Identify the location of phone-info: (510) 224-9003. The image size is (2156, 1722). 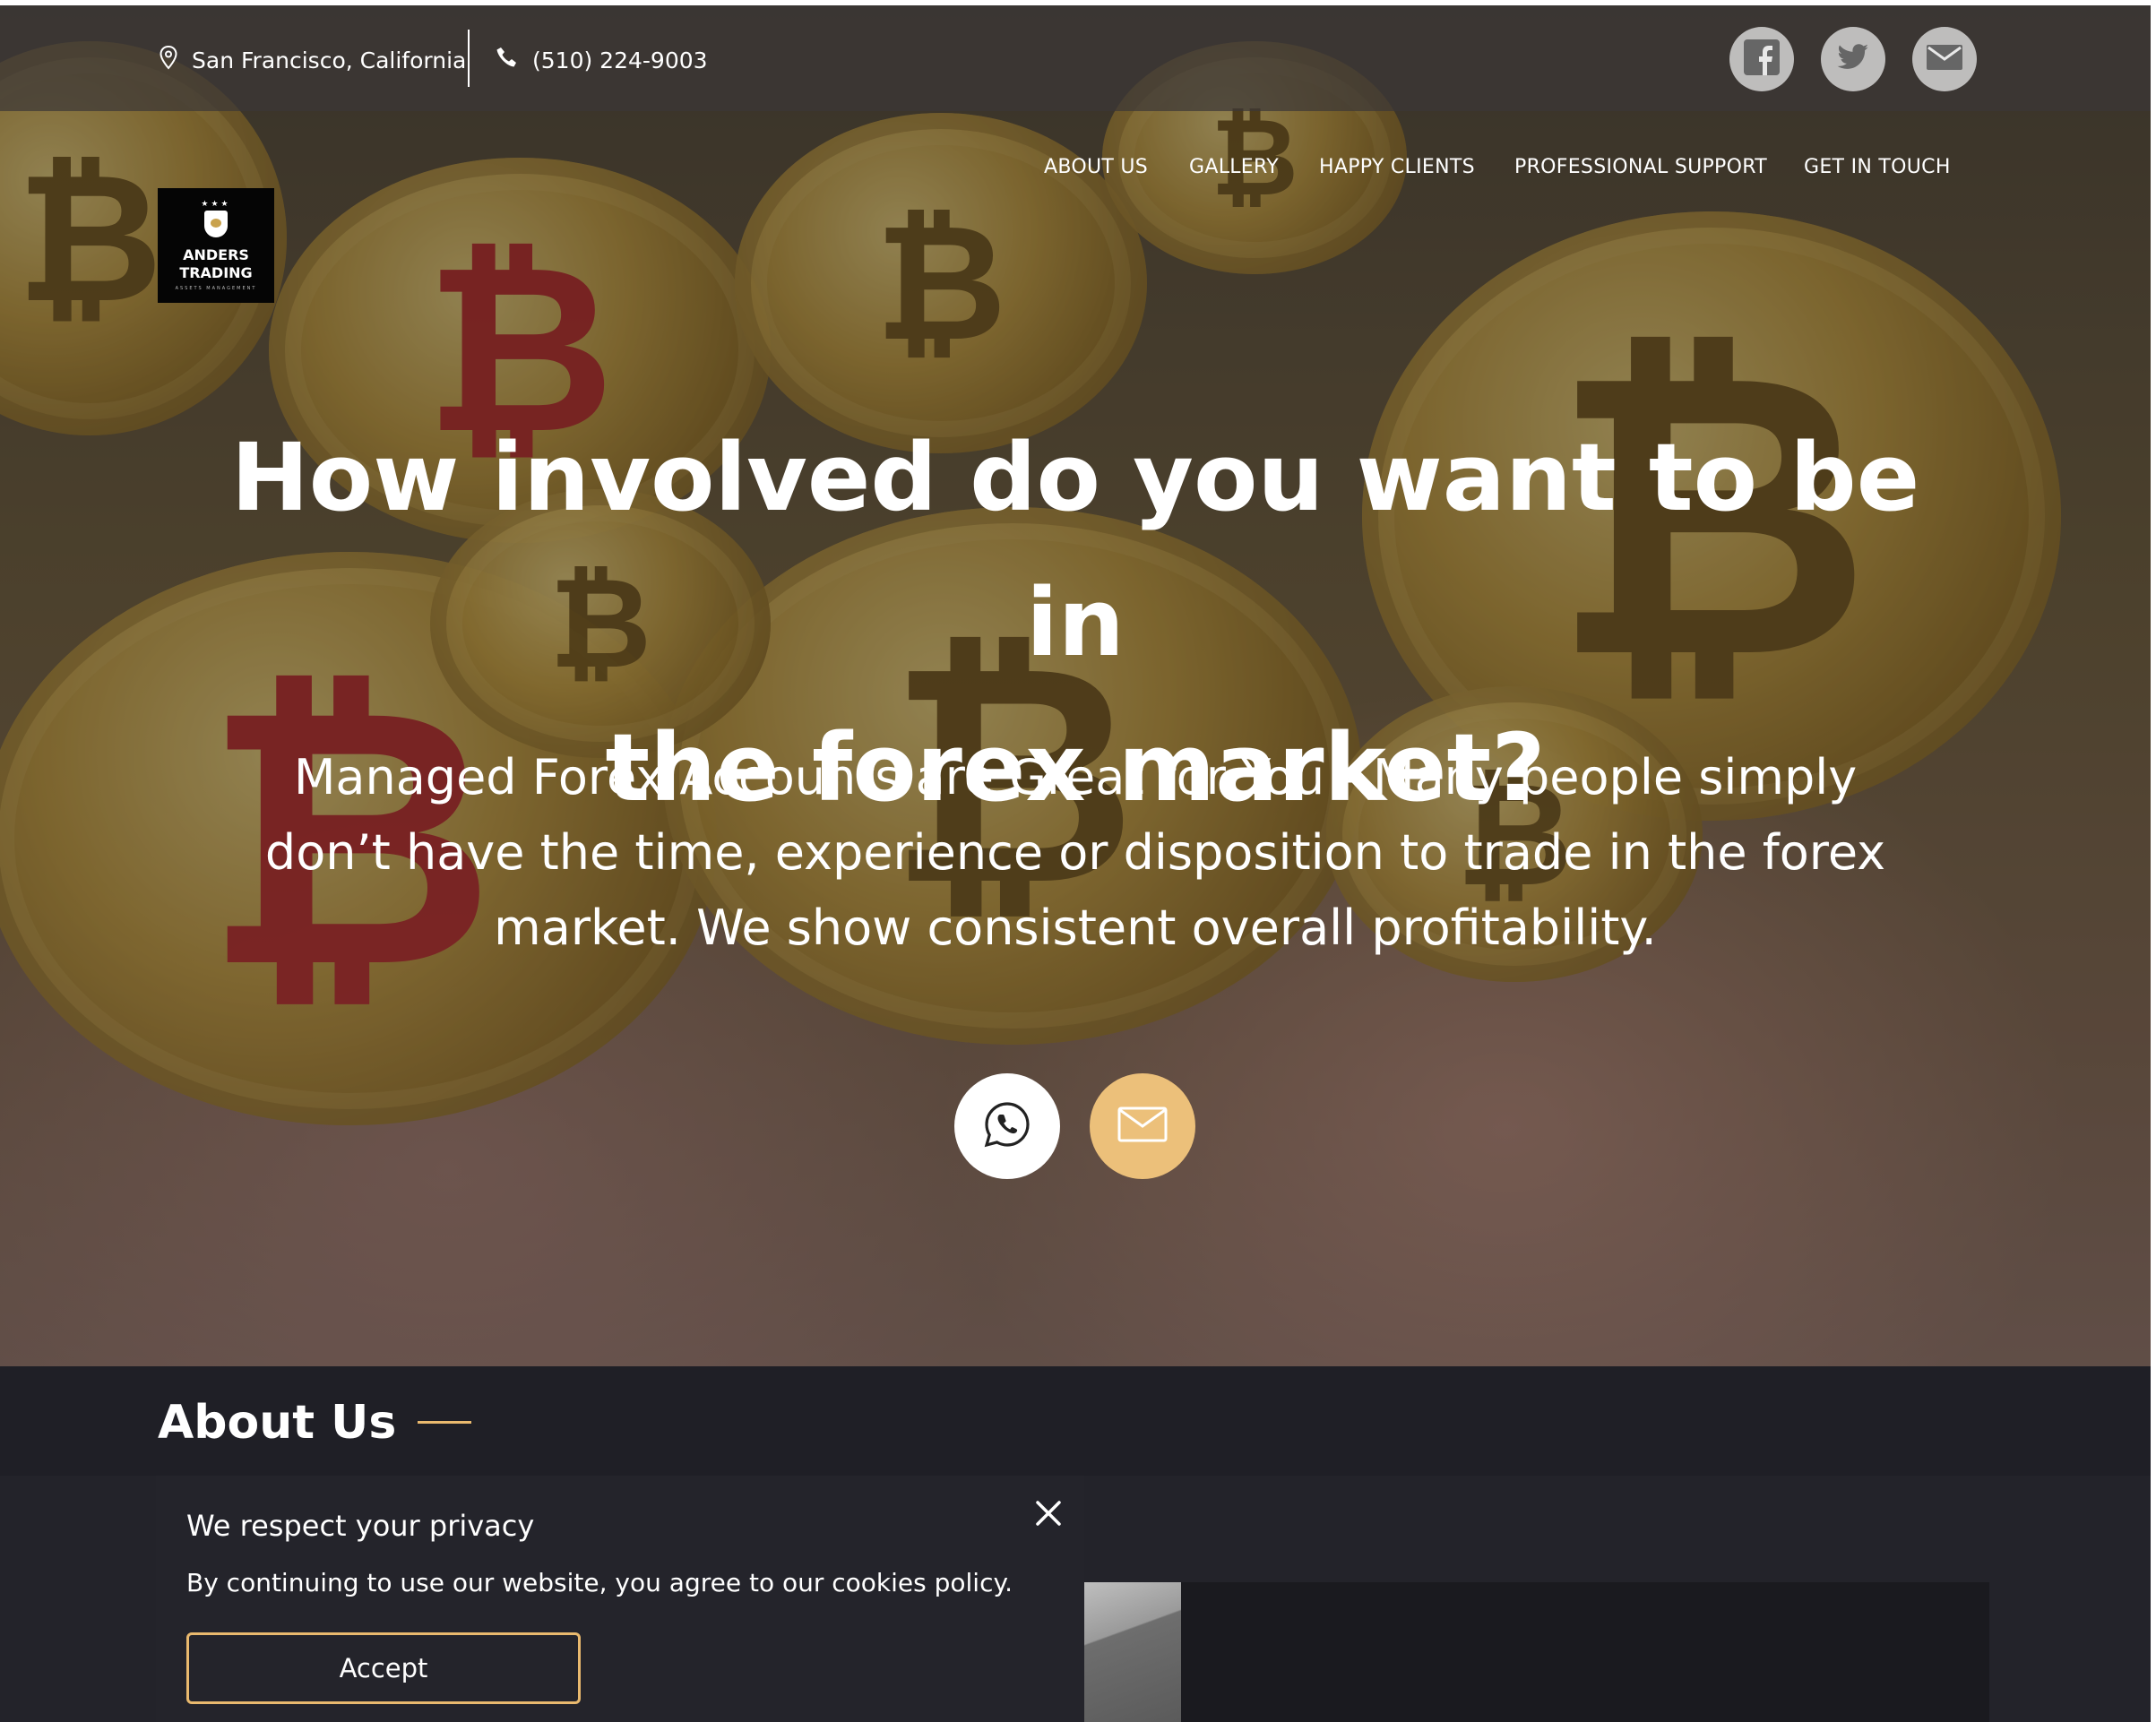
(601, 60).